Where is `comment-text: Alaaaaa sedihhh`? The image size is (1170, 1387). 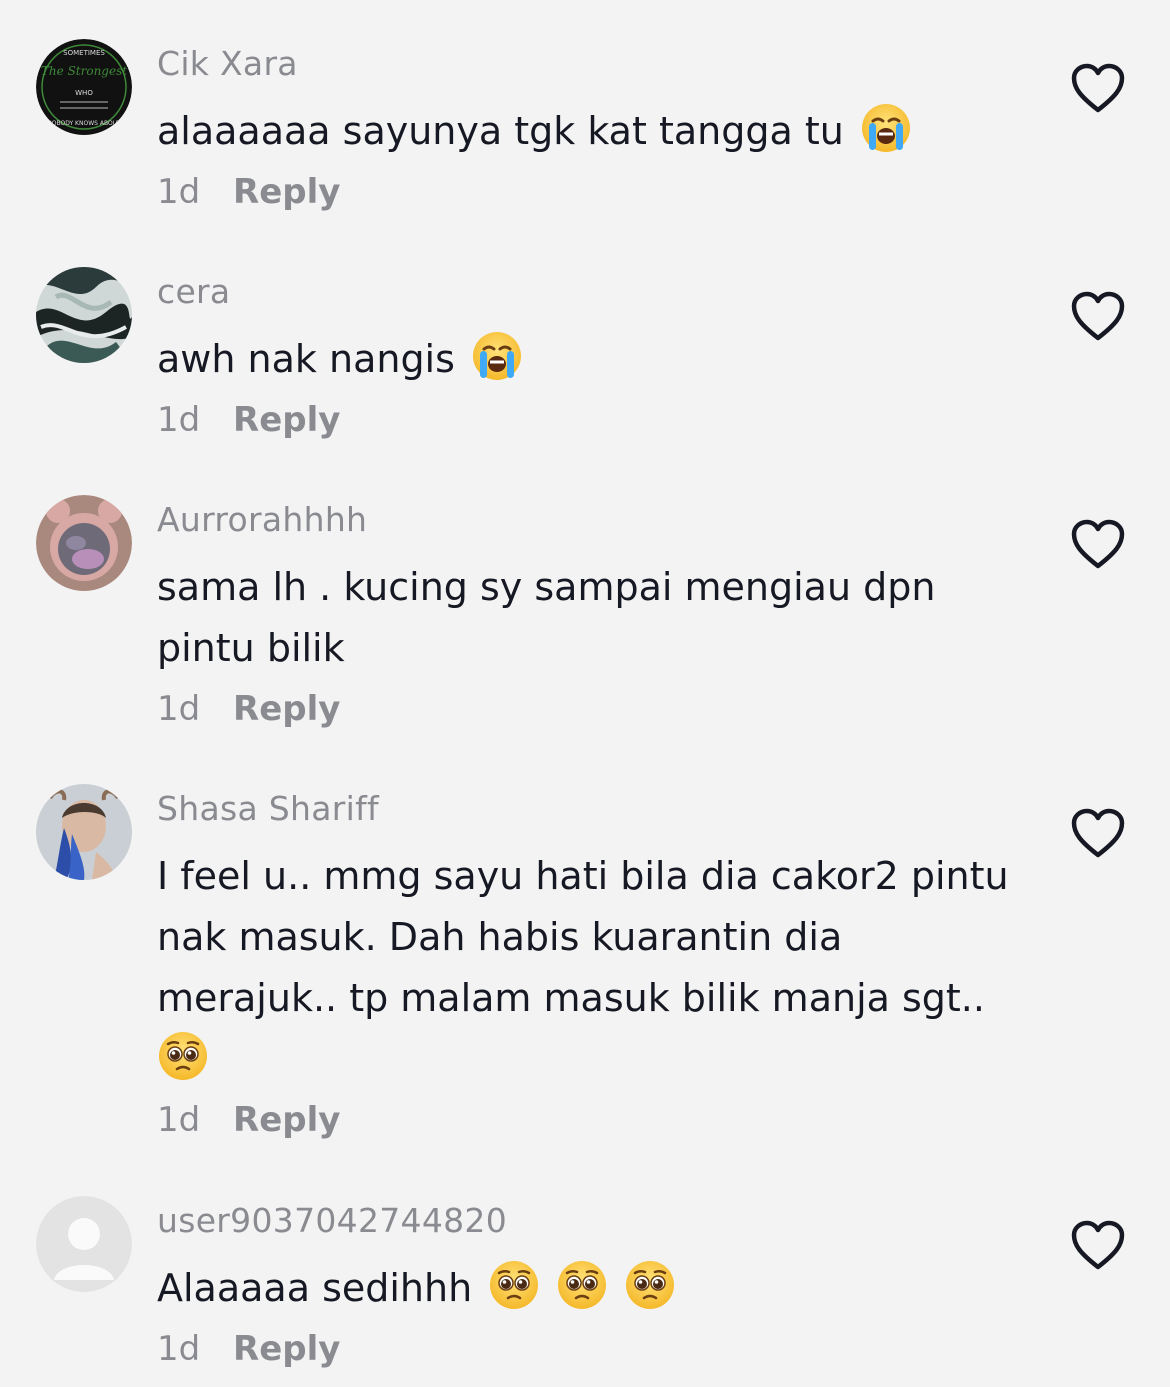 comment-text: Alaaaaa sedihhh is located at coordinates (587, 1288).